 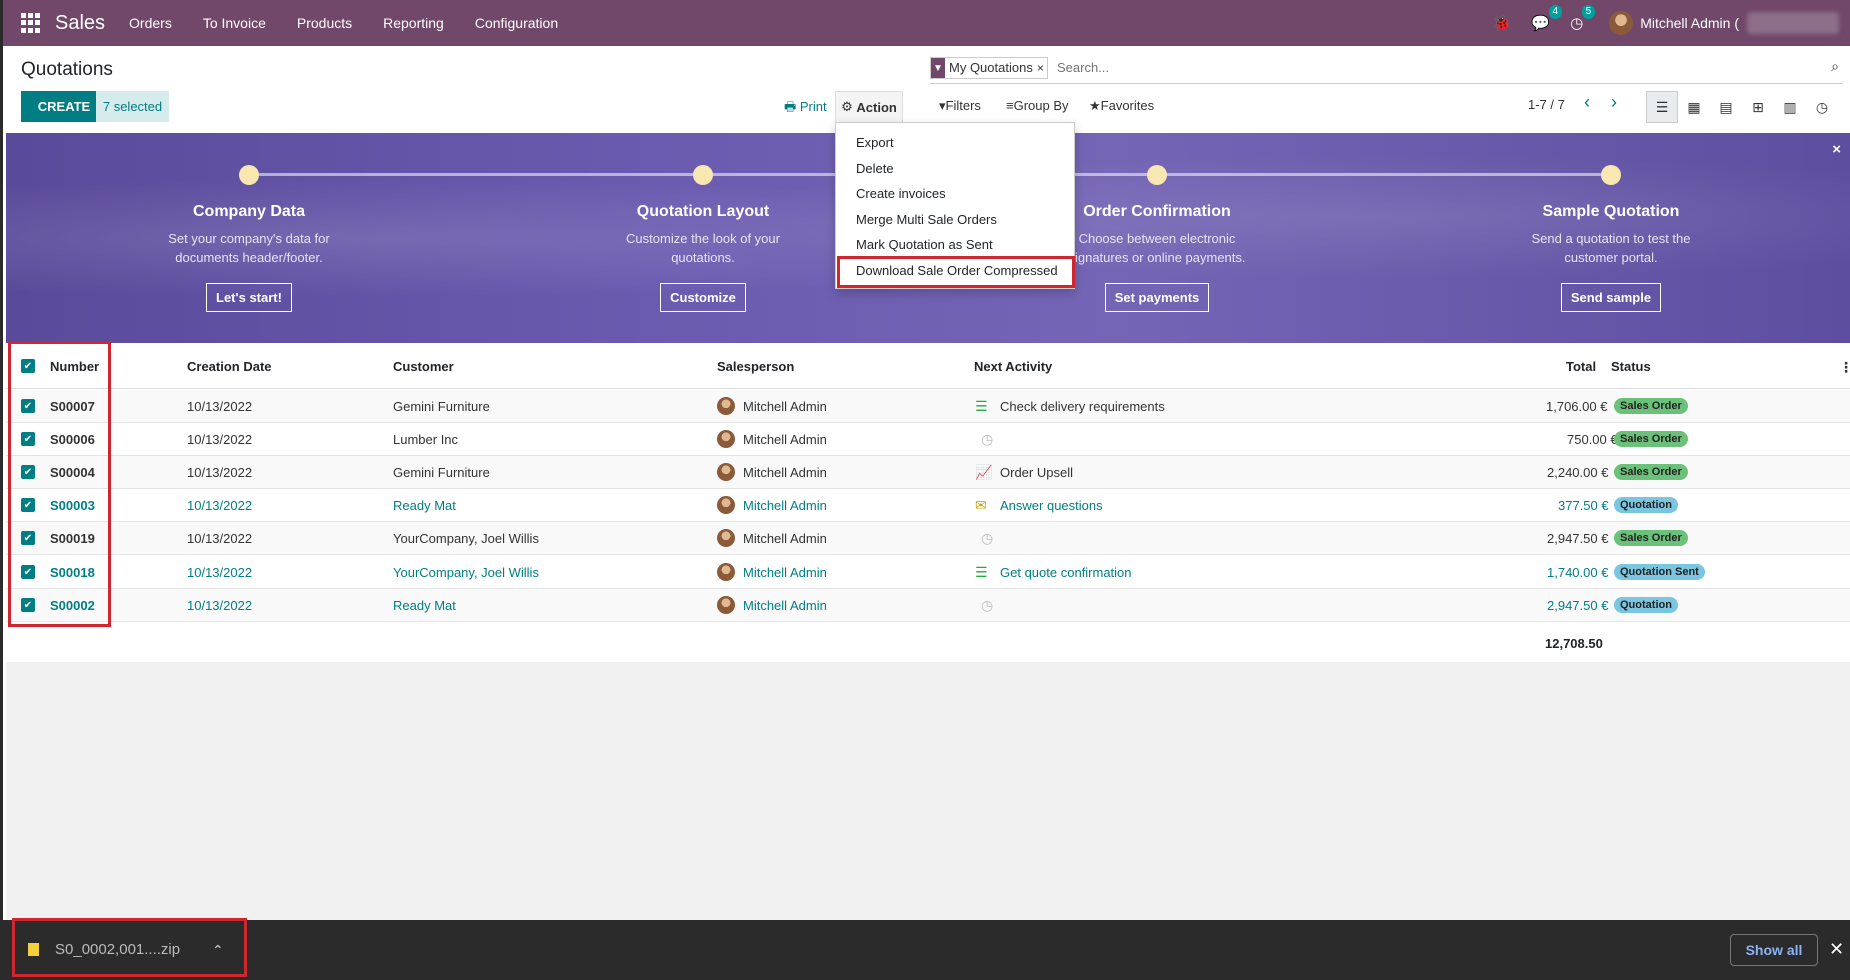 I want to click on menu-orders: Orders, so click(x=150, y=23).